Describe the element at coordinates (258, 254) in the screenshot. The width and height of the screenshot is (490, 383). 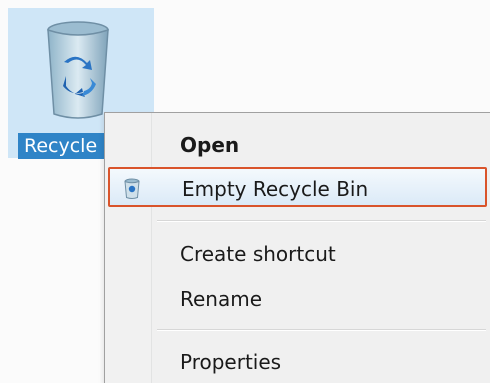
I see `menu-item-label: Create shortcut` at that location.